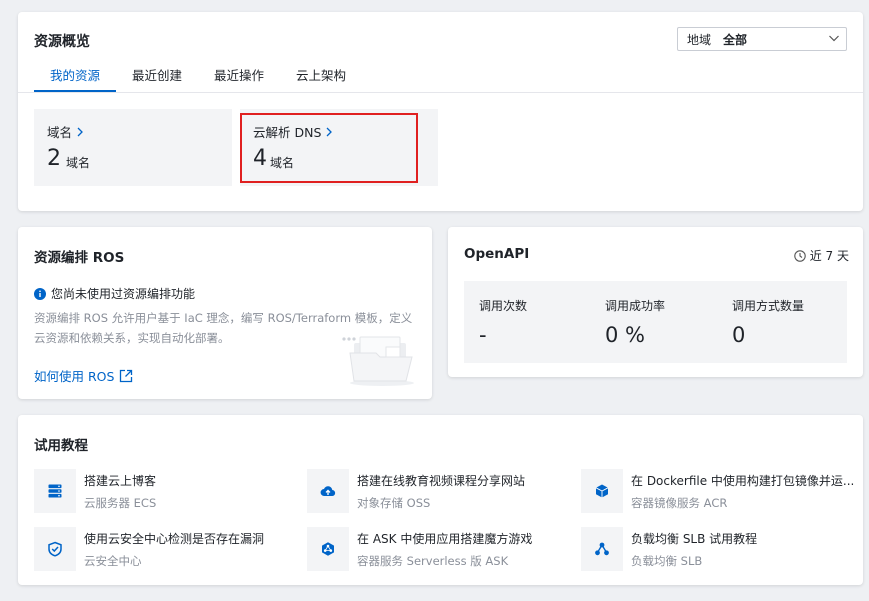 The image size is (869, 601). Describe the element at coordinates (834, 38) in the screenshot. I see `chevron-down-icon` at that location.